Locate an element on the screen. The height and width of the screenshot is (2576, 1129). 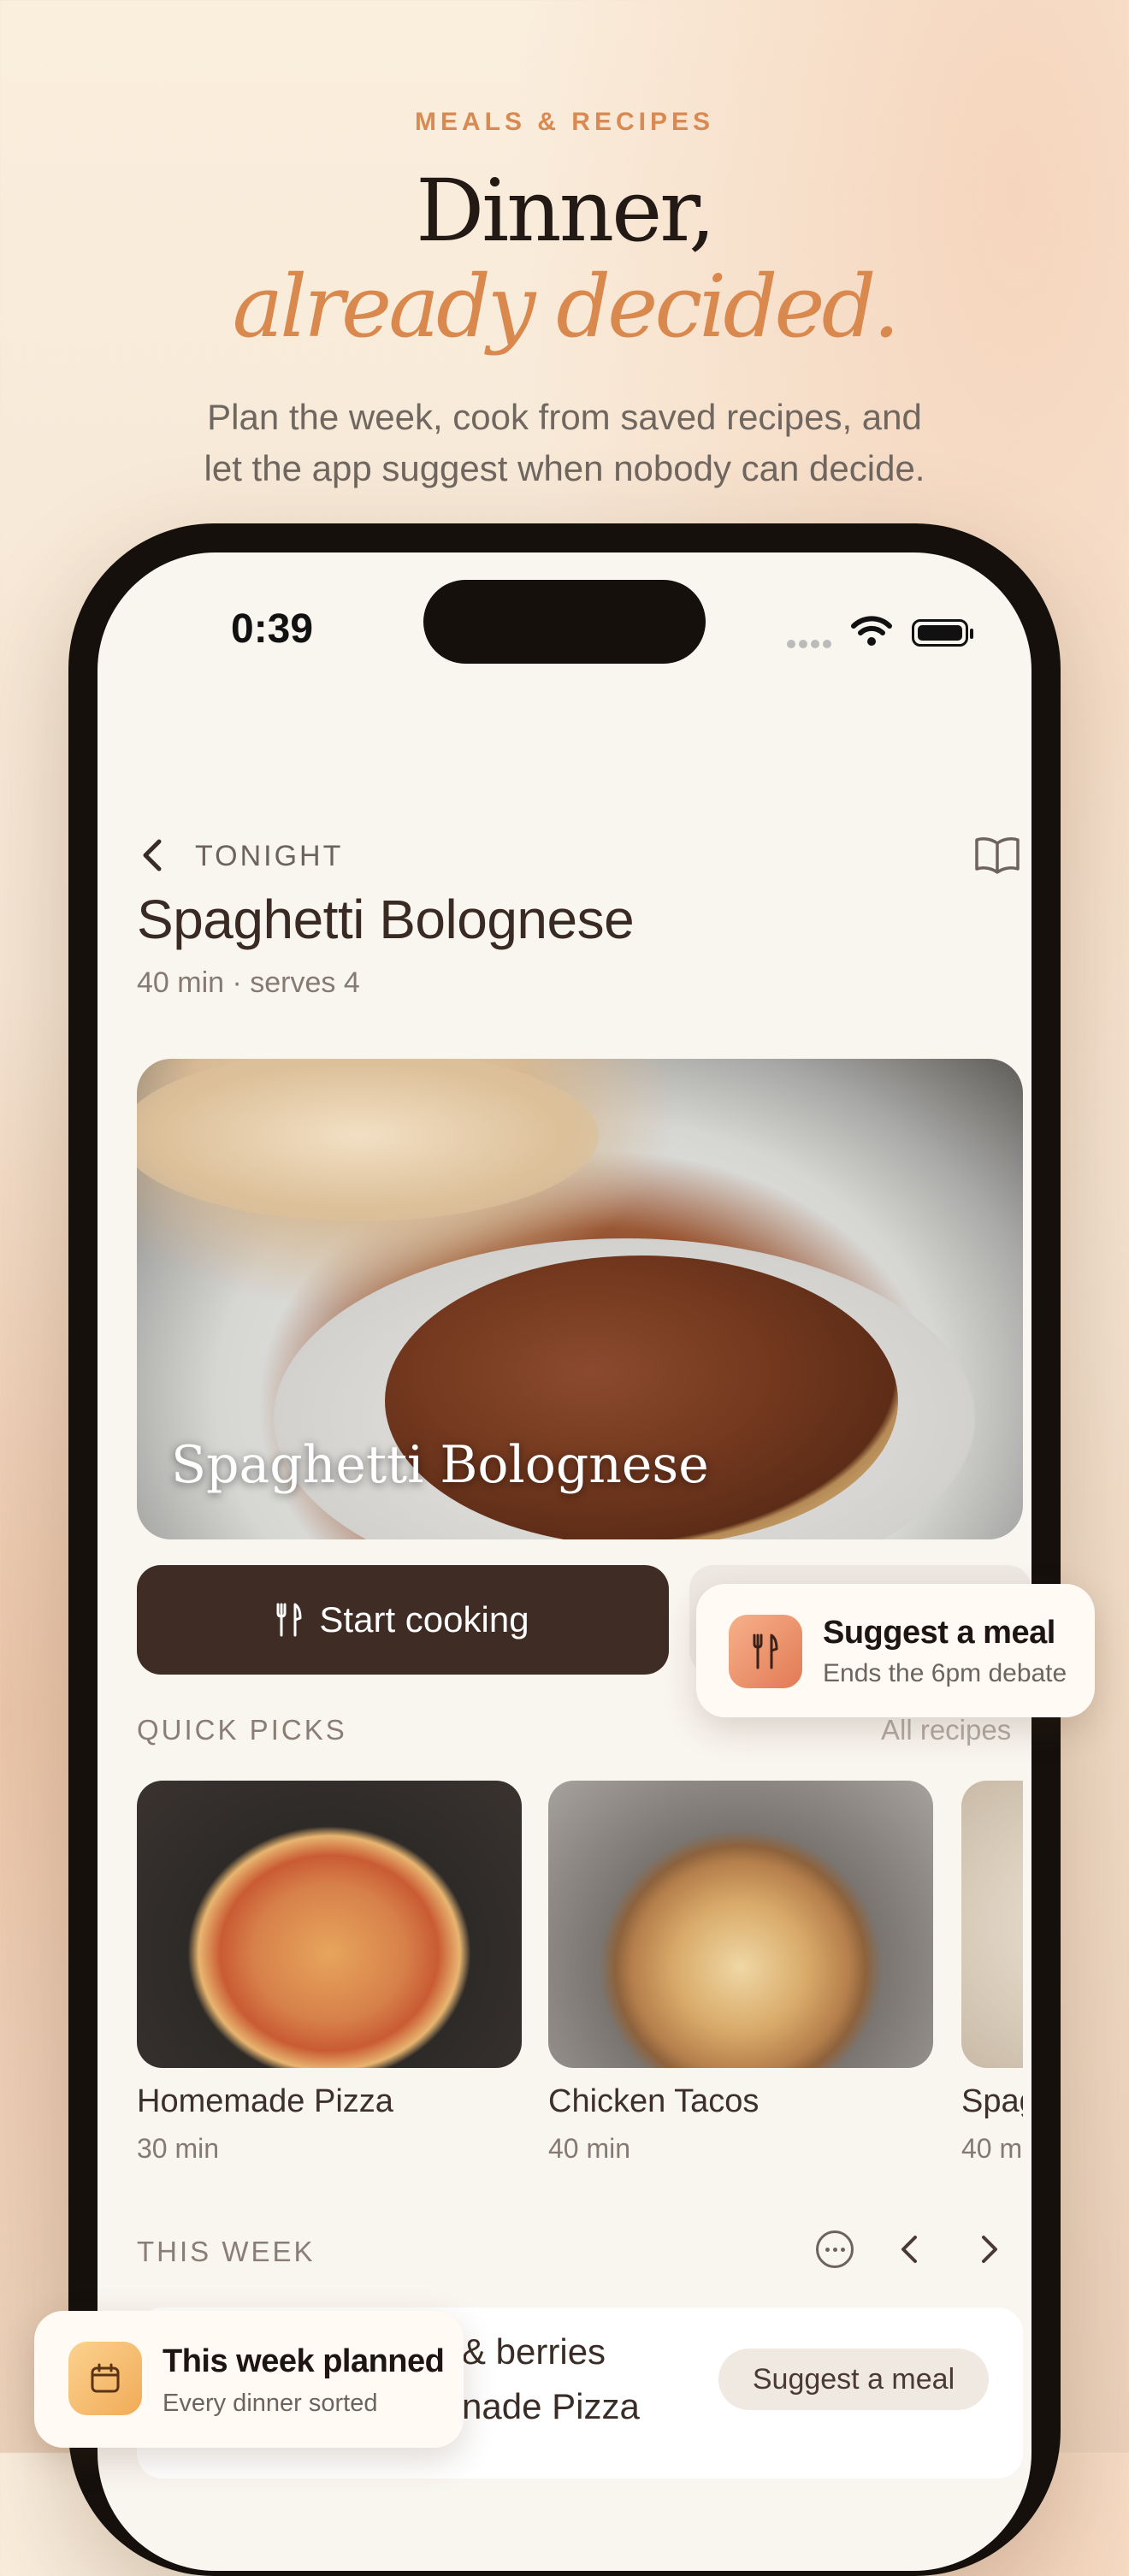
chevron-left-icon is located at coordinates (910, 2249).